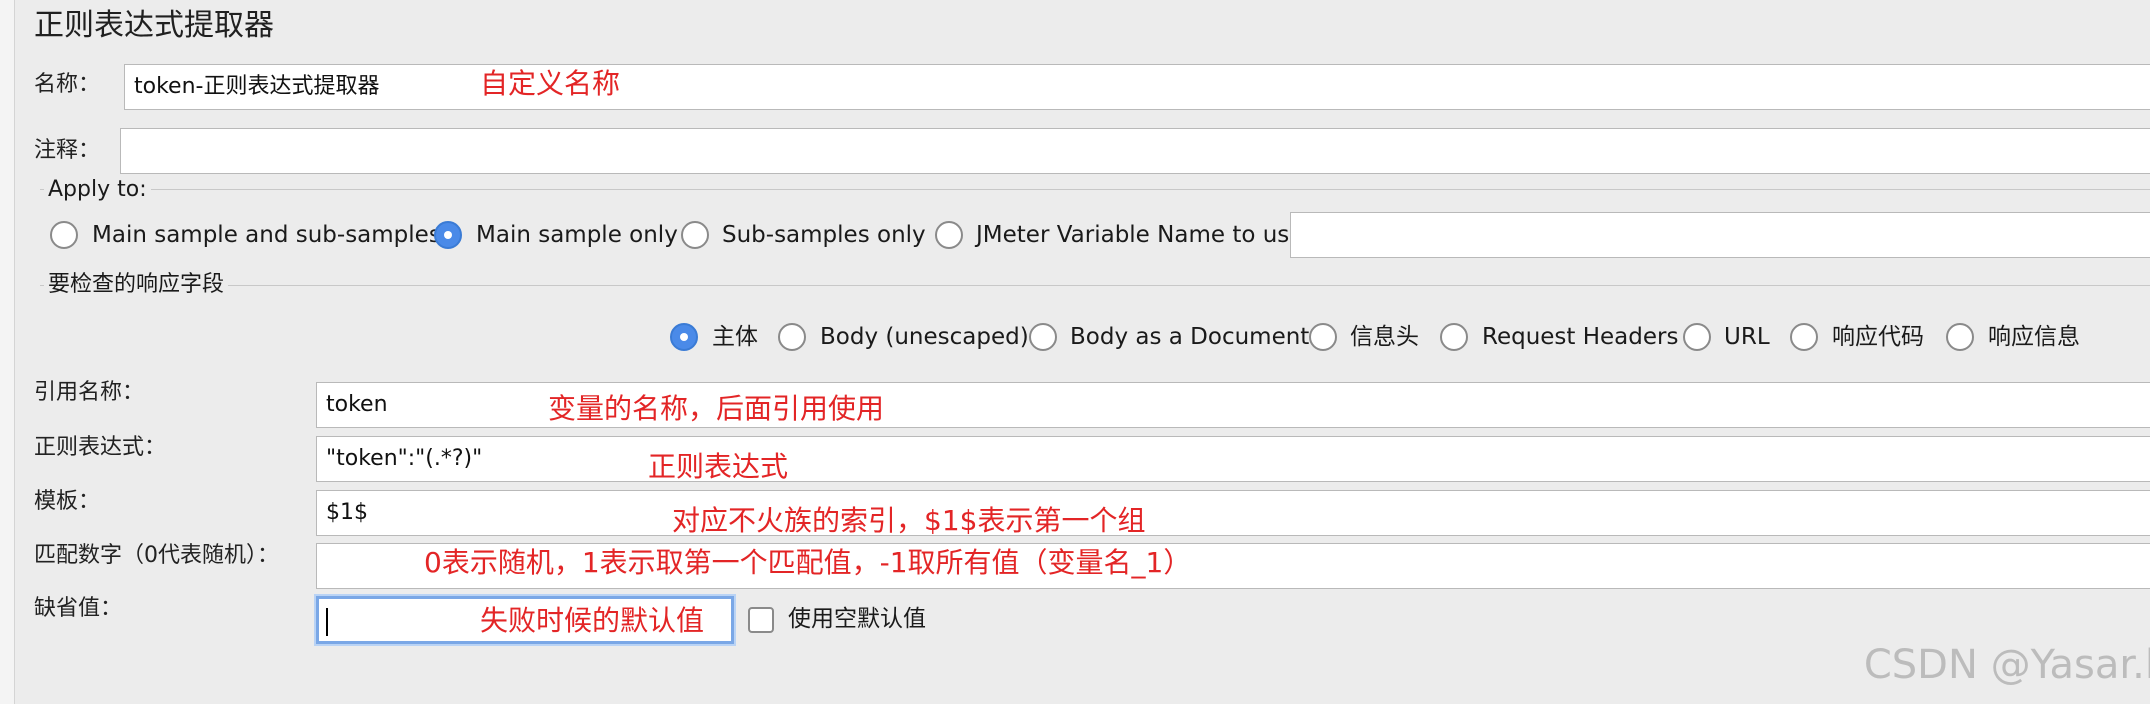 This screenshot has height=704, width=2150. I want to click on regex-annotation: 正则表达式, so click(718, 466).